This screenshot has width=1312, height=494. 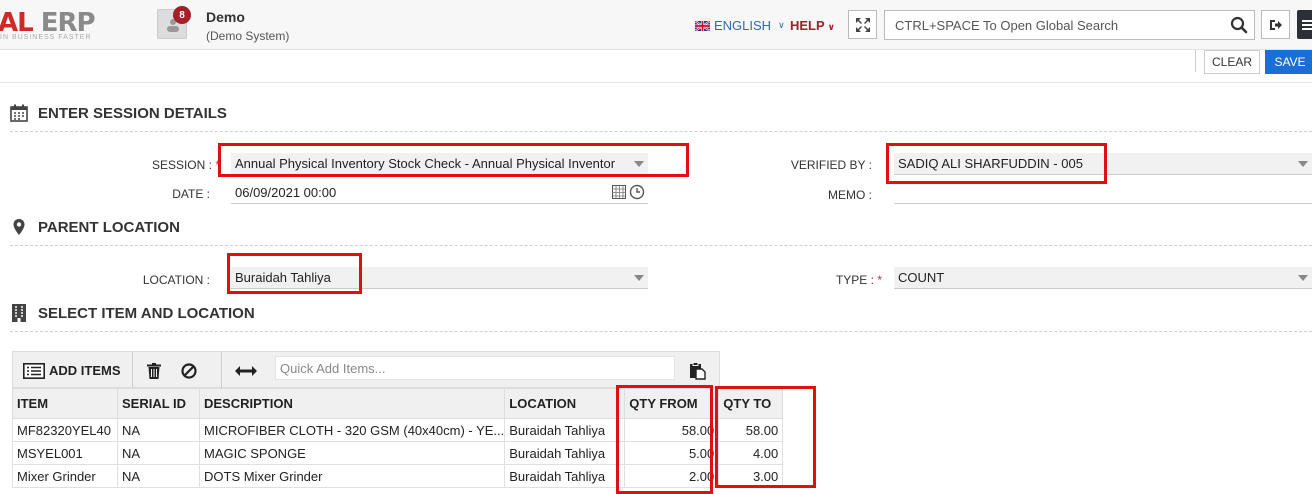 I want to click on language-label: ENGLISH, so click(x=743, y=25).